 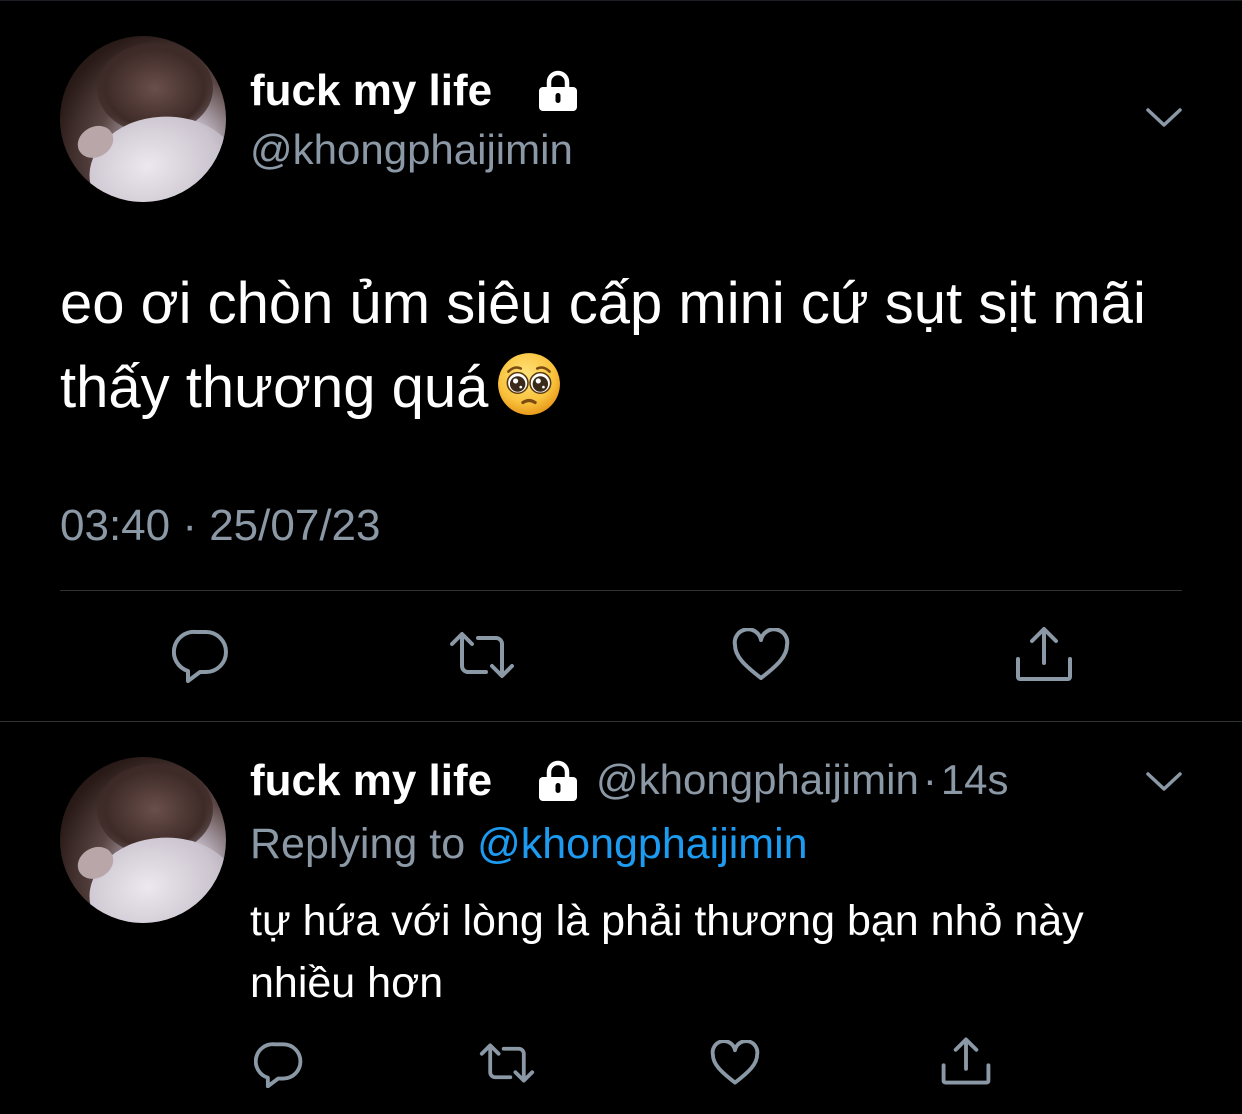 I want to click on tweet-age: 14s, so click(x=974, y=779).